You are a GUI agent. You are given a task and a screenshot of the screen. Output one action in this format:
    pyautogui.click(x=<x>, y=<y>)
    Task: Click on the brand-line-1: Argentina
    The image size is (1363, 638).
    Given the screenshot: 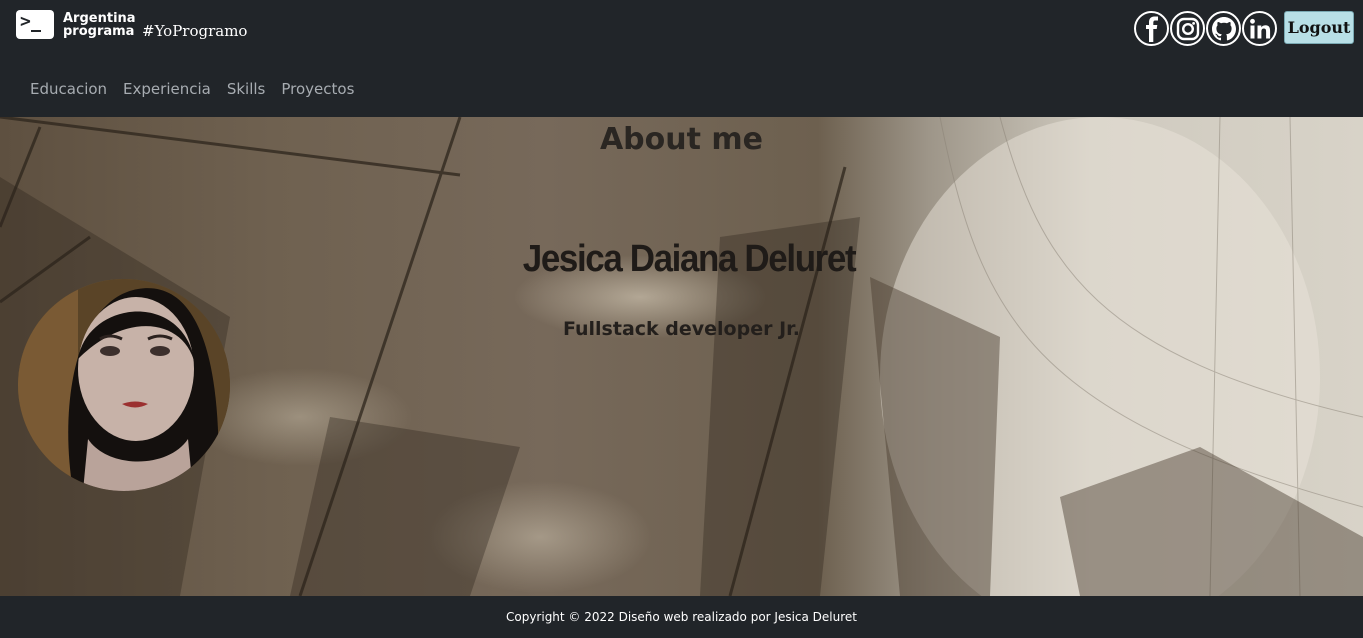 What is the action you would take?
    pyautogui.click(x=99, y=18)
    